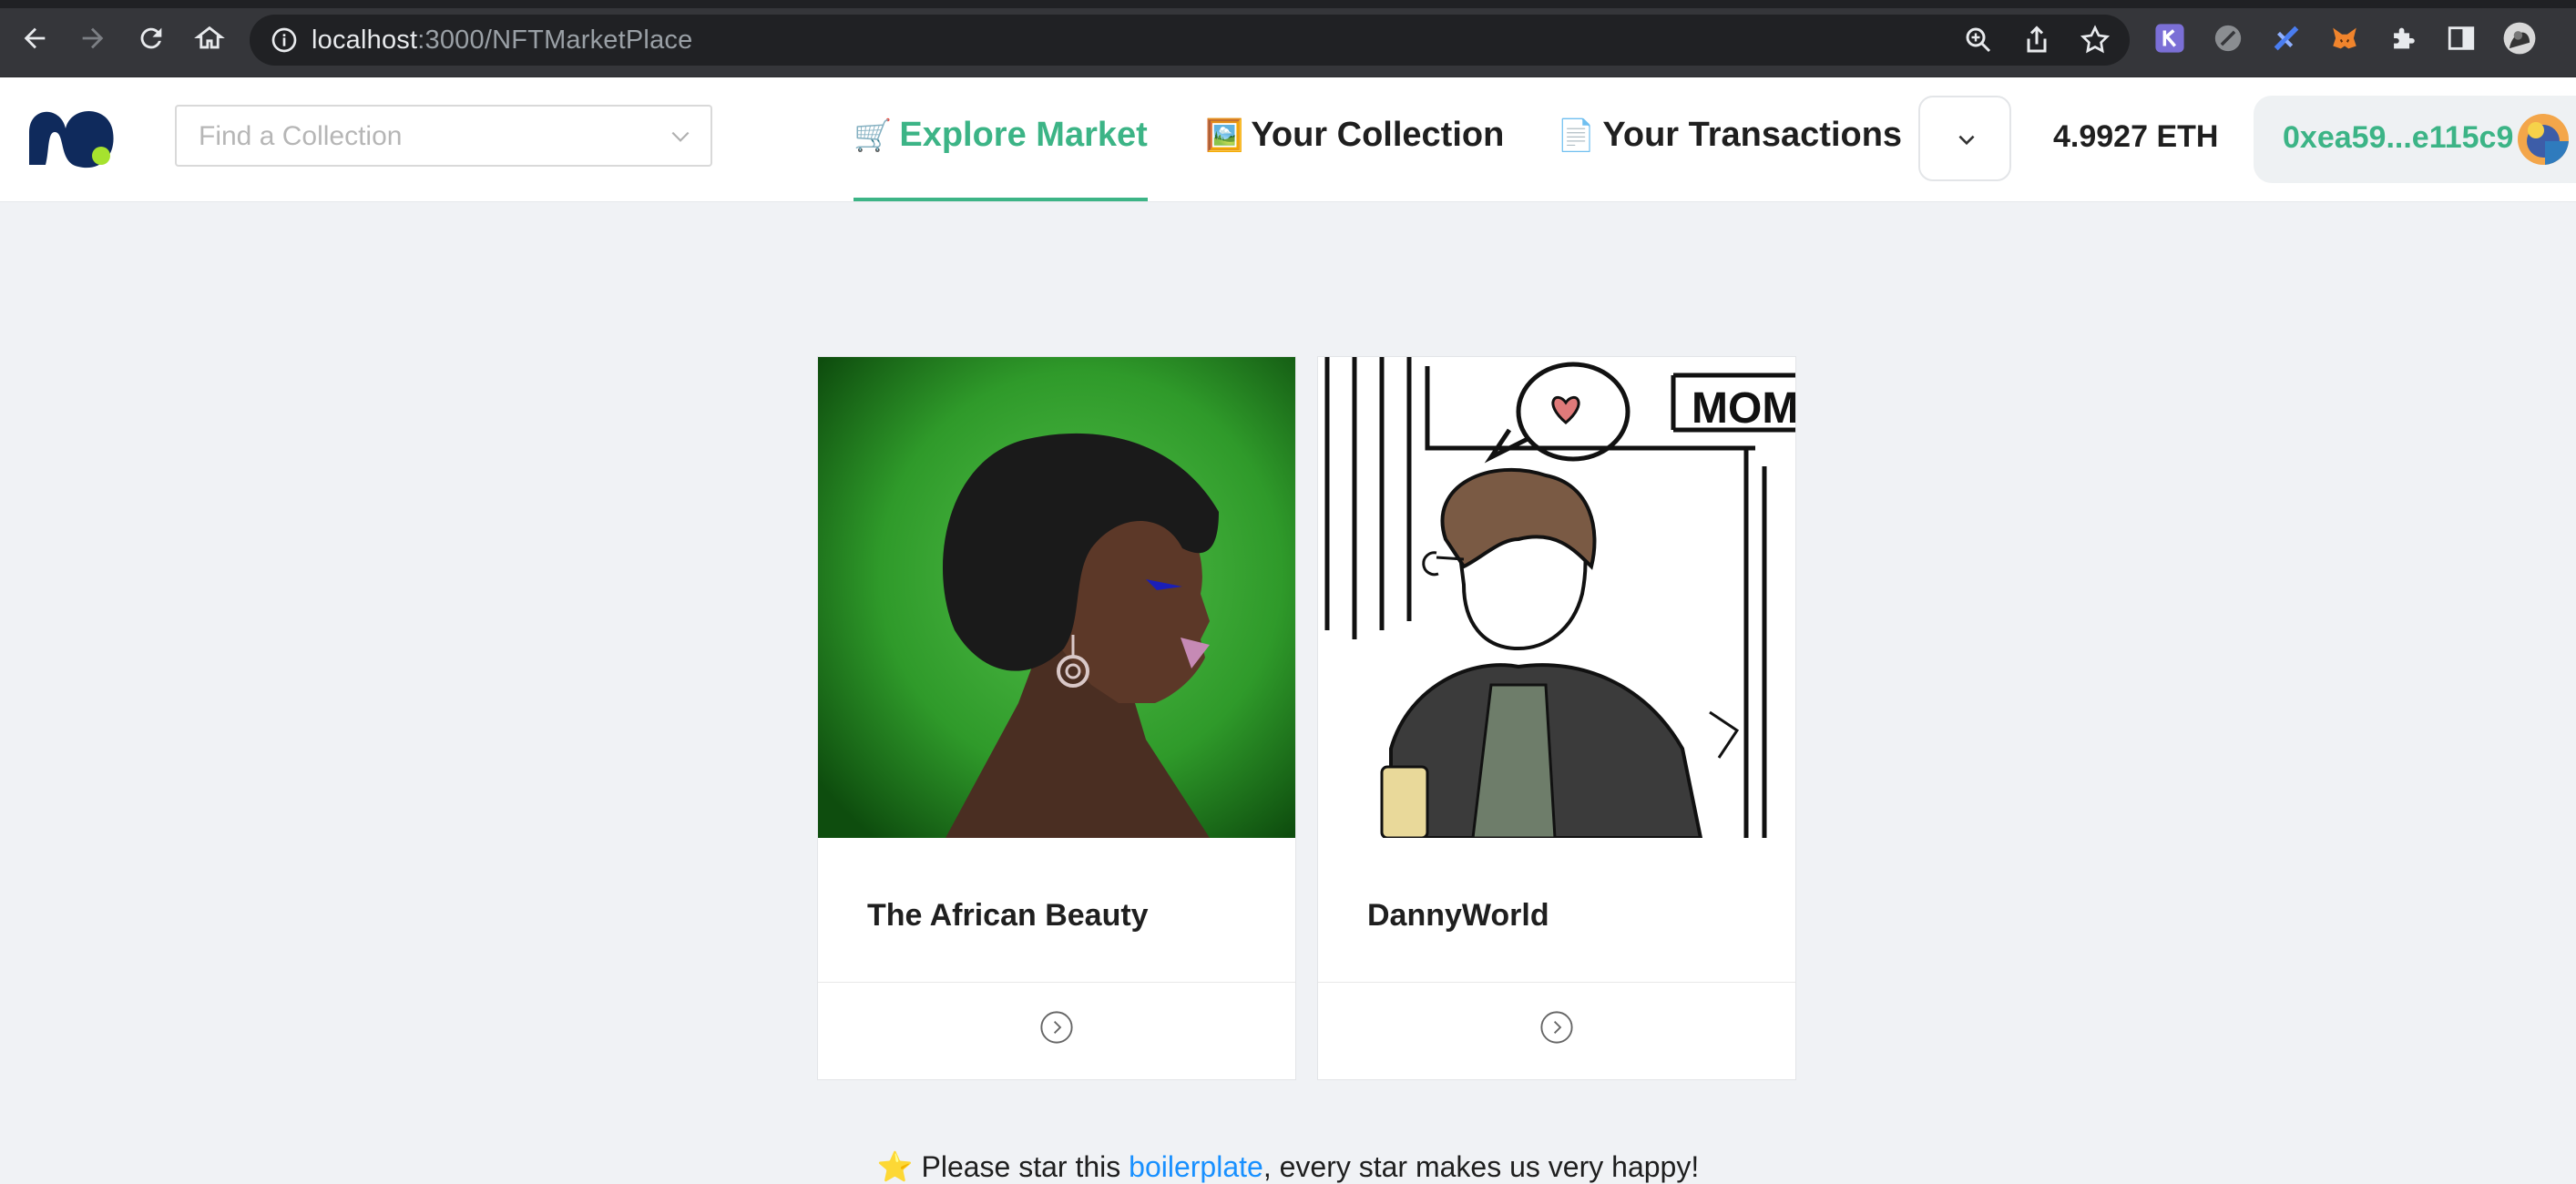 This screenshot has height=1184, width=2576. Describe the element at coordinates (1224, 135) in the screenshot. I see `picture-frame-icon: 🖼️` at that location.